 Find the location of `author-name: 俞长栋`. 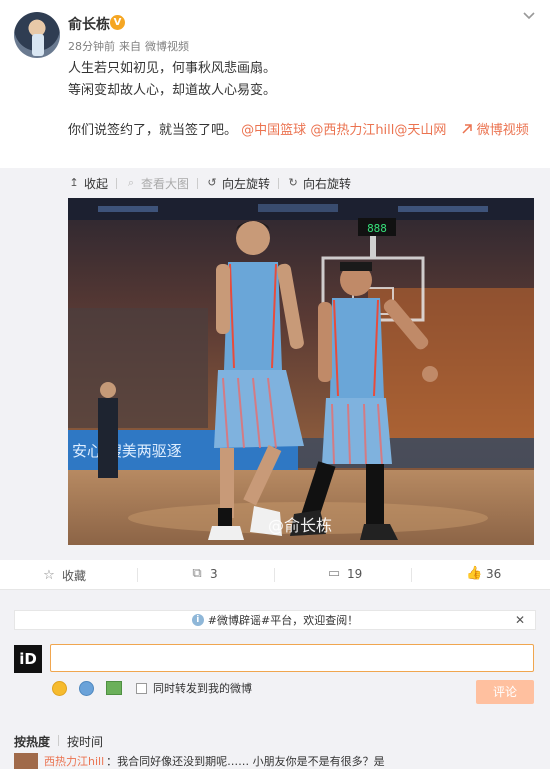

author-name: 俞长栋 is located at coordinates (89, 24).